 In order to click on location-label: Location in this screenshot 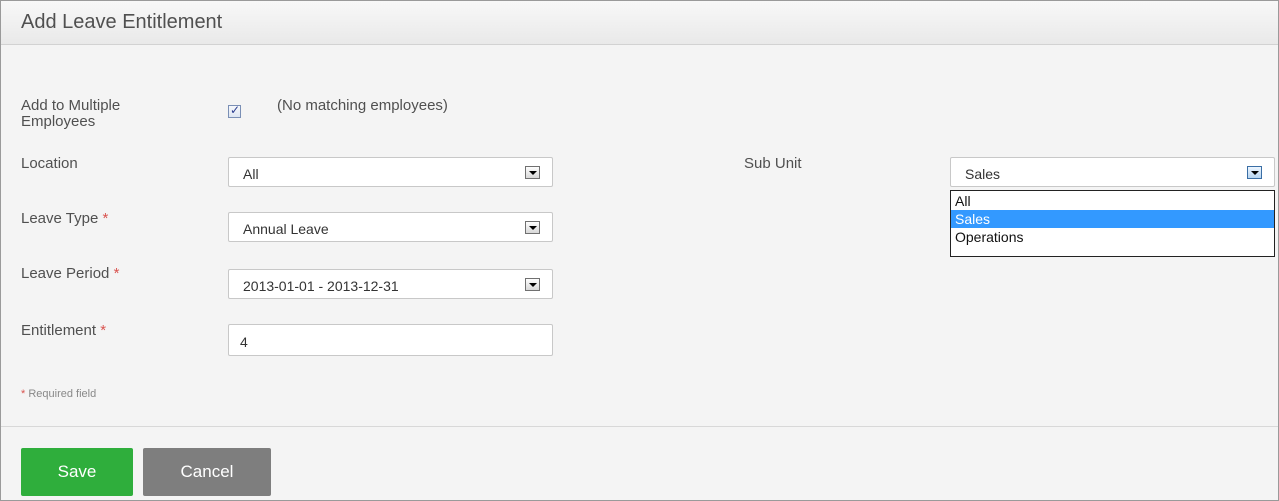, I will do `click(49, 163)`.